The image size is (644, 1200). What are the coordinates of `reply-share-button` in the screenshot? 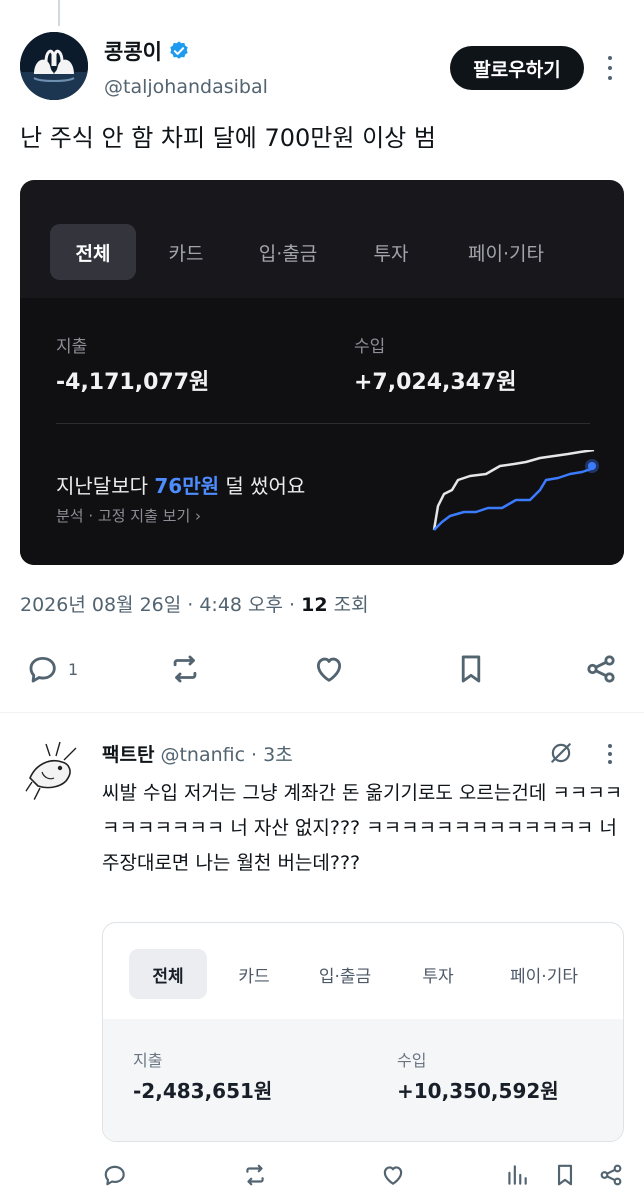 It's located at (611, 1175).